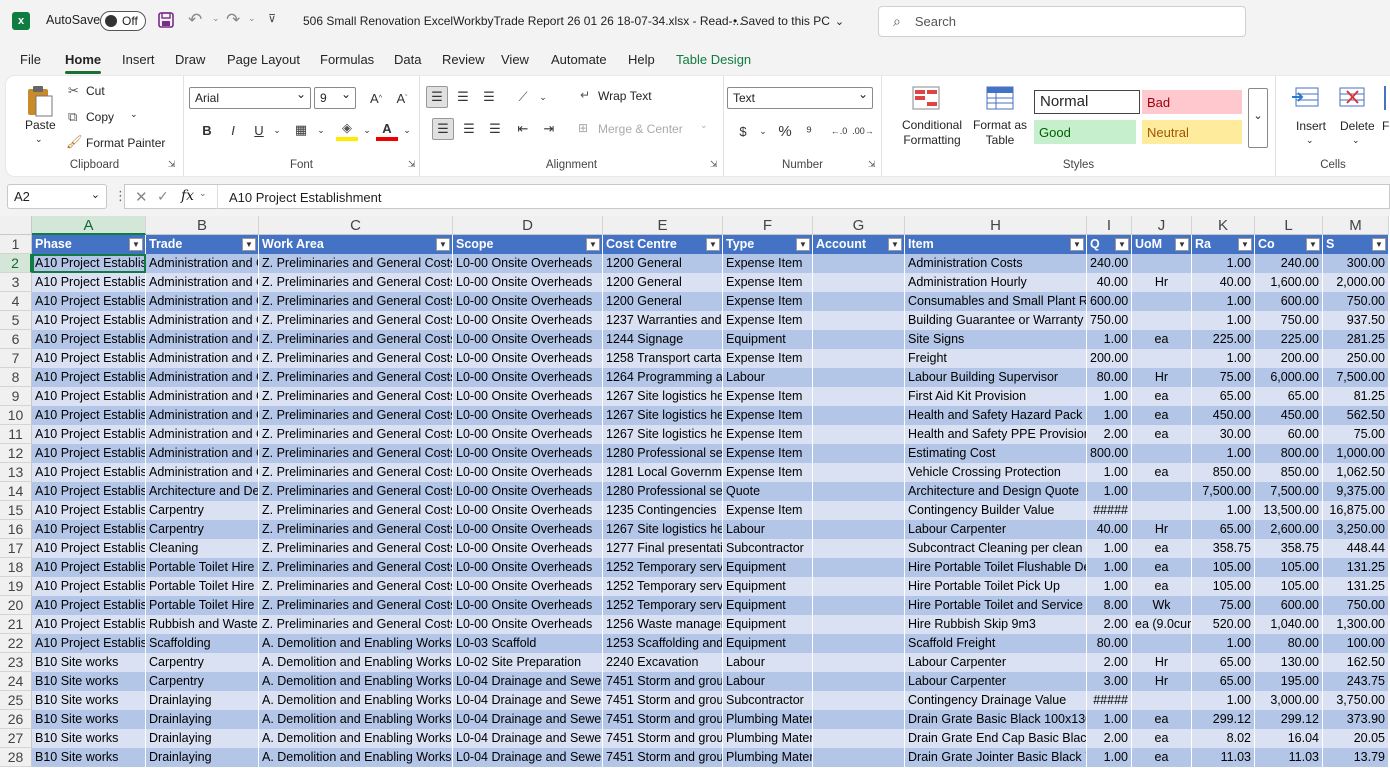 This screenshot has height=768, width=1390. What do you see at coordinates (585, 95) in the screenshot?
I see `wrap-text-icon: ↵` at bounding box center [585, 95].